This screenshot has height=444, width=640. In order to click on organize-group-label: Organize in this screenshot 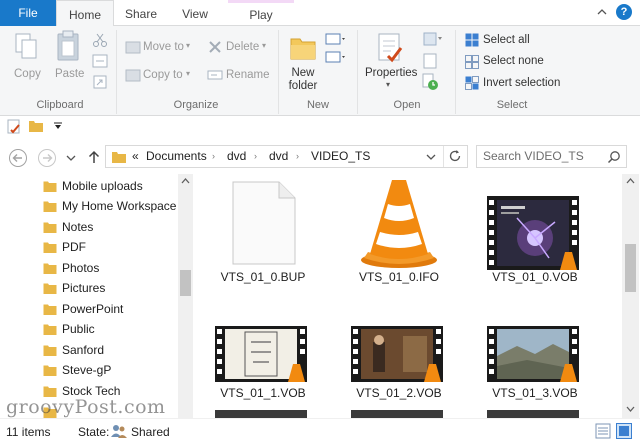, I will do `click(196, 105)`.